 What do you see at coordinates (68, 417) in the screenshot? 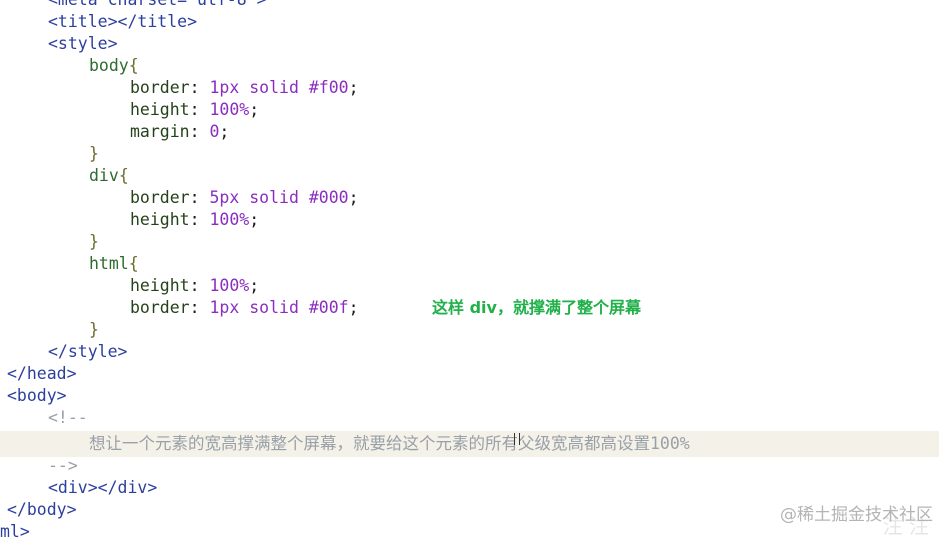
I see `code-line-comment-open: <!--` at bounding box center [68, 417].